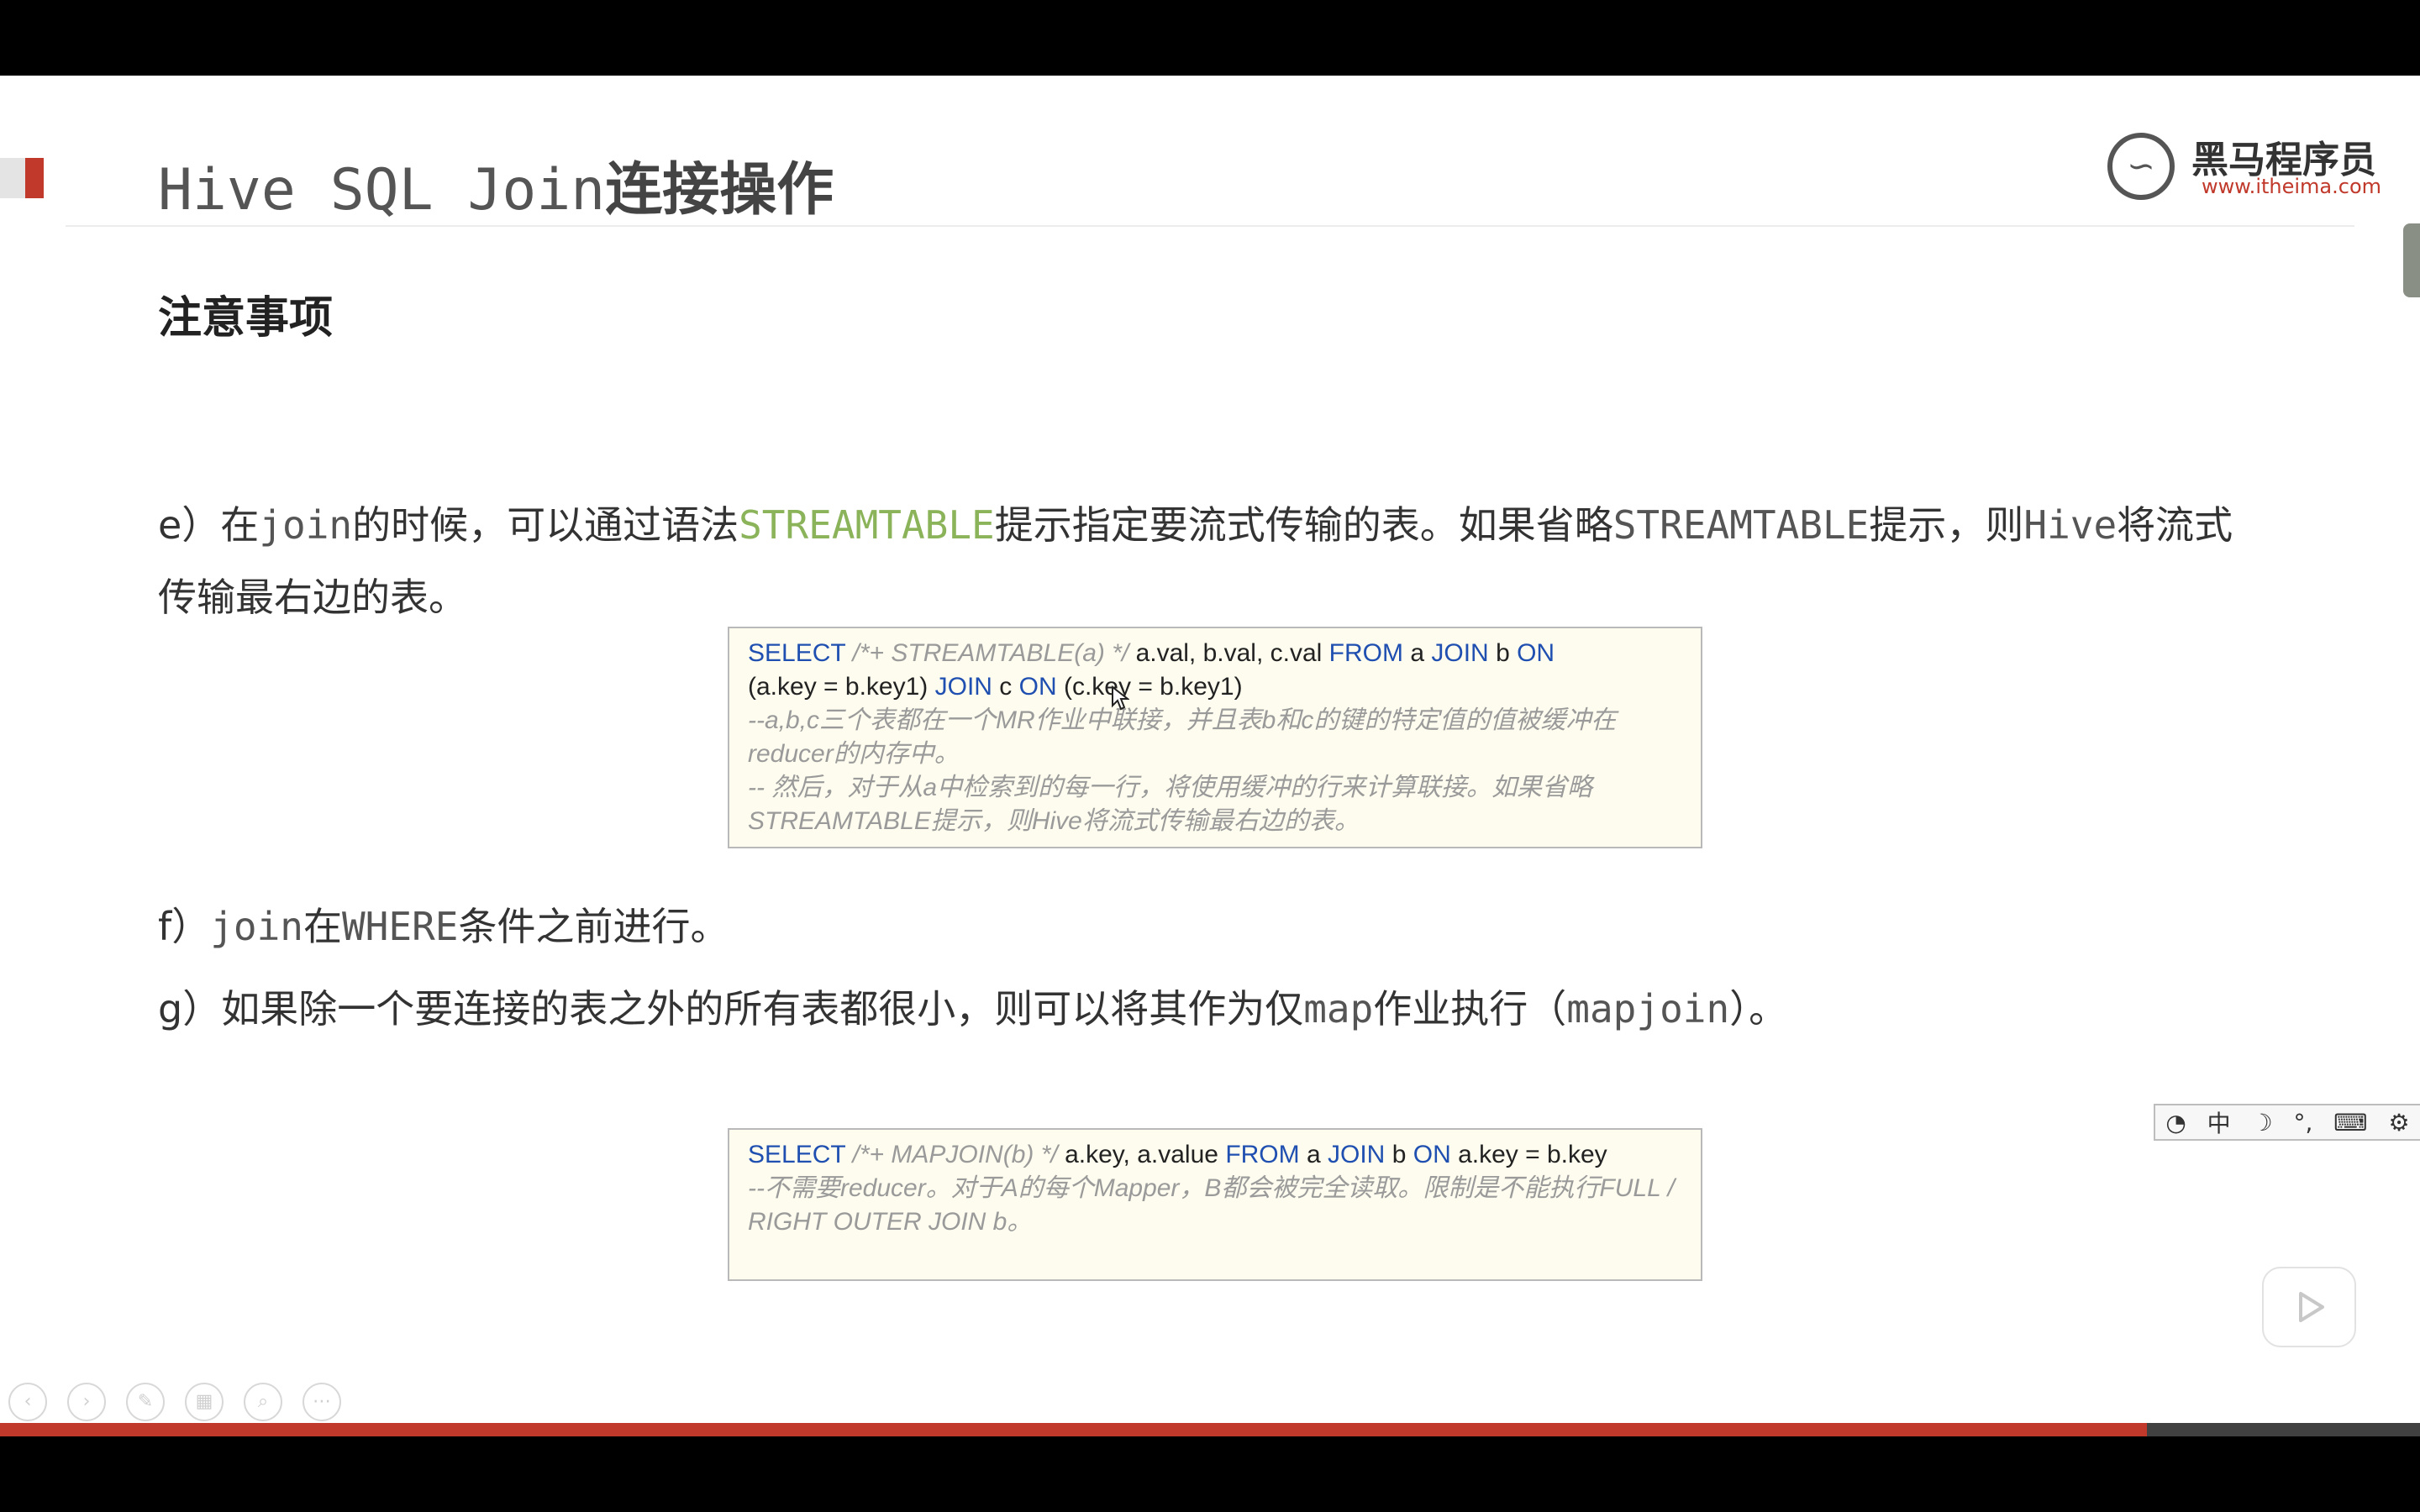 Image resolution: width=2420 pixels, height=1512 pixels. Describe the element at coordinates (400, 926) in the screenshot. I see `note-f-where: WHERE` at that location.